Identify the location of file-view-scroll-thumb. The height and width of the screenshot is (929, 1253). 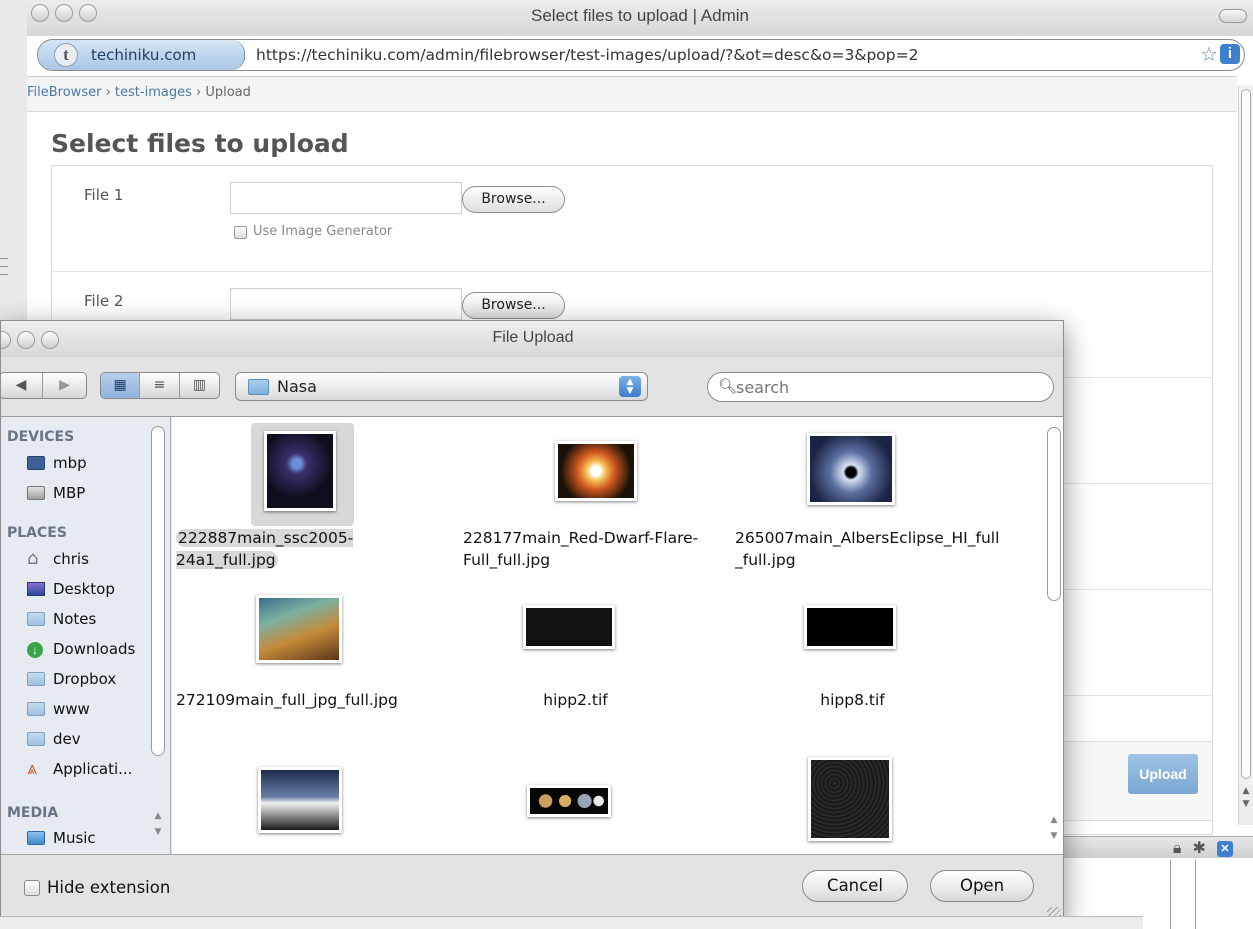
(1054, 514).